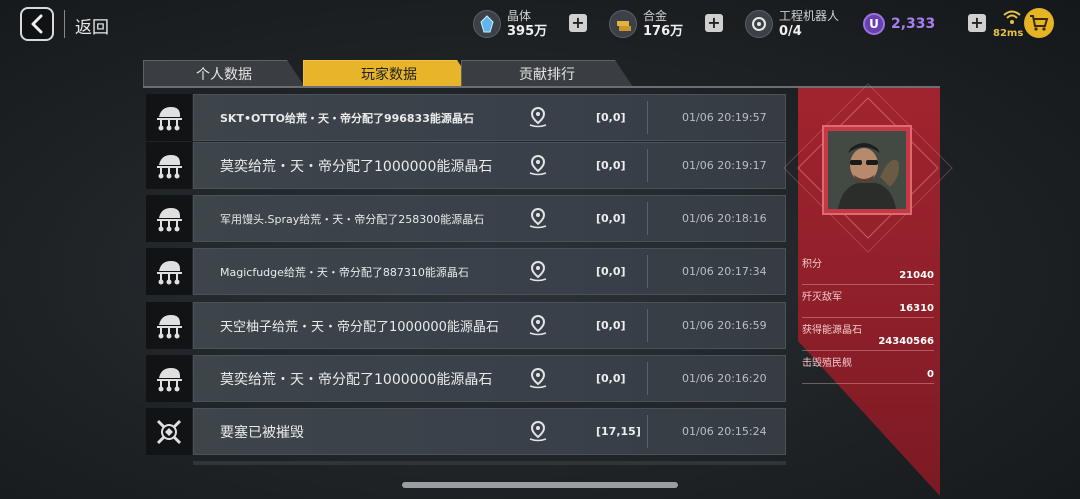  What do you see at coordinates (519, 16) in the screenshot?
I see `crystal-label: 晶体` at bounding box center [519, 16].